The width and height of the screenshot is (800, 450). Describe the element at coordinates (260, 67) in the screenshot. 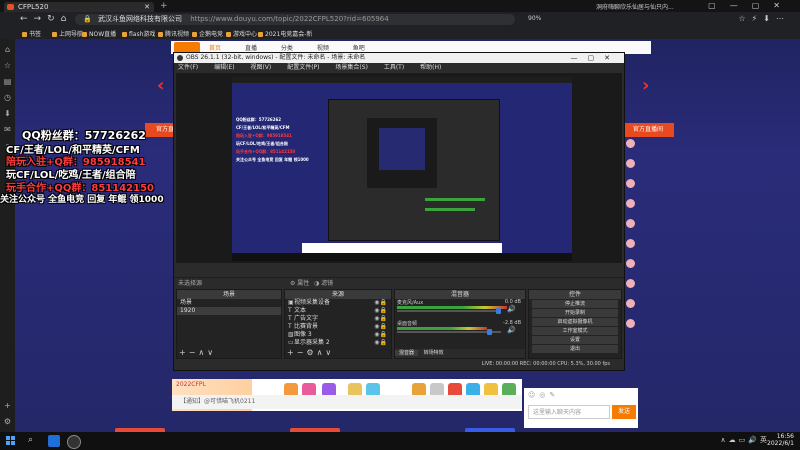

I see `menu-view: 视图(V)` at that location.